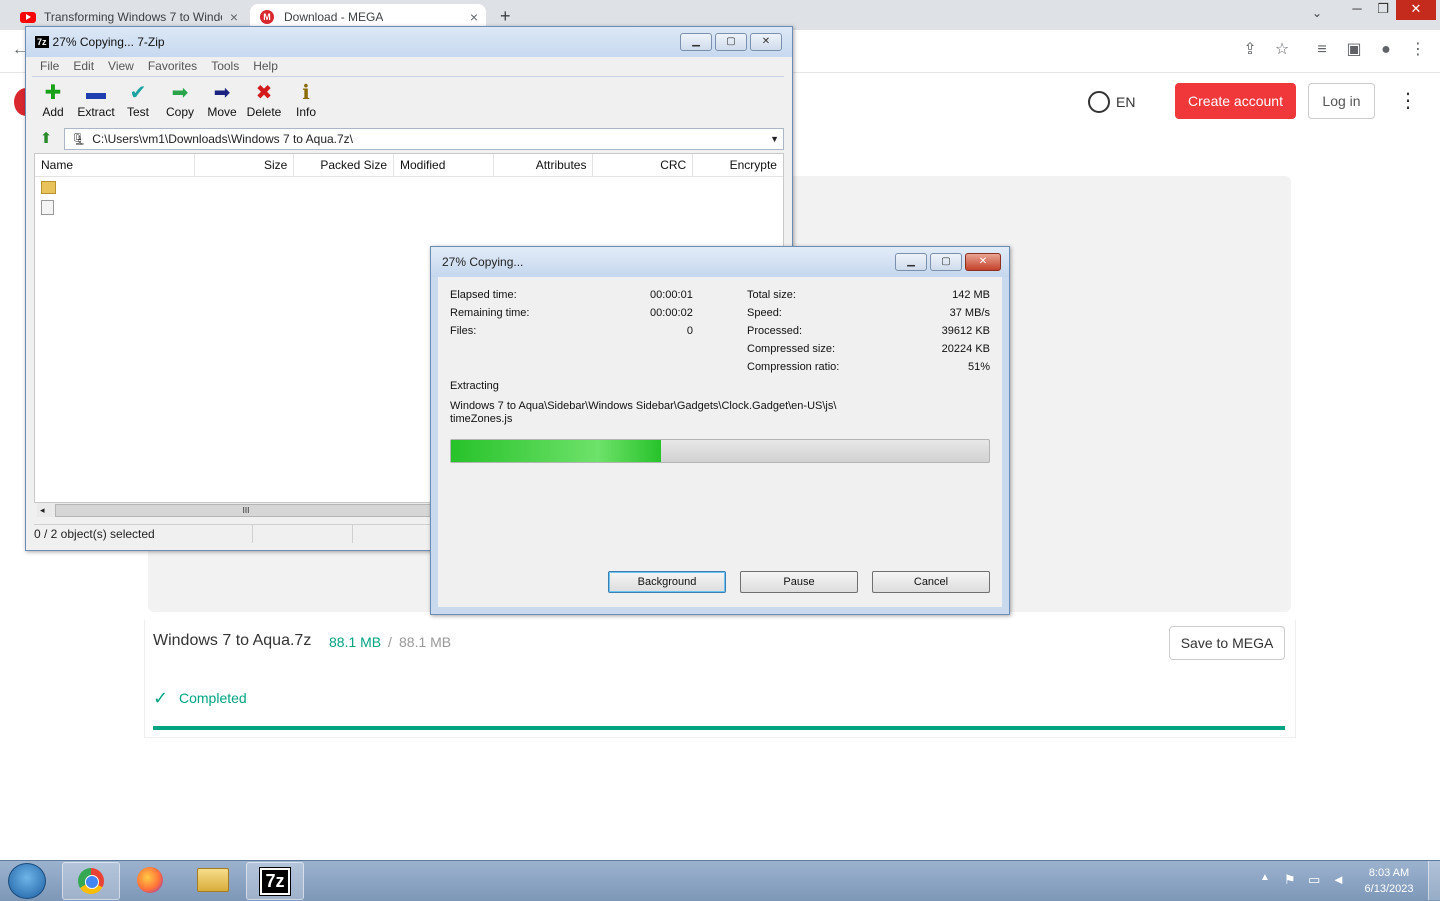 Image resolution: width=1440 pixels, height=901 pixels. I want to click on bookmark-star-icon: ☆, so click(1282, 50).